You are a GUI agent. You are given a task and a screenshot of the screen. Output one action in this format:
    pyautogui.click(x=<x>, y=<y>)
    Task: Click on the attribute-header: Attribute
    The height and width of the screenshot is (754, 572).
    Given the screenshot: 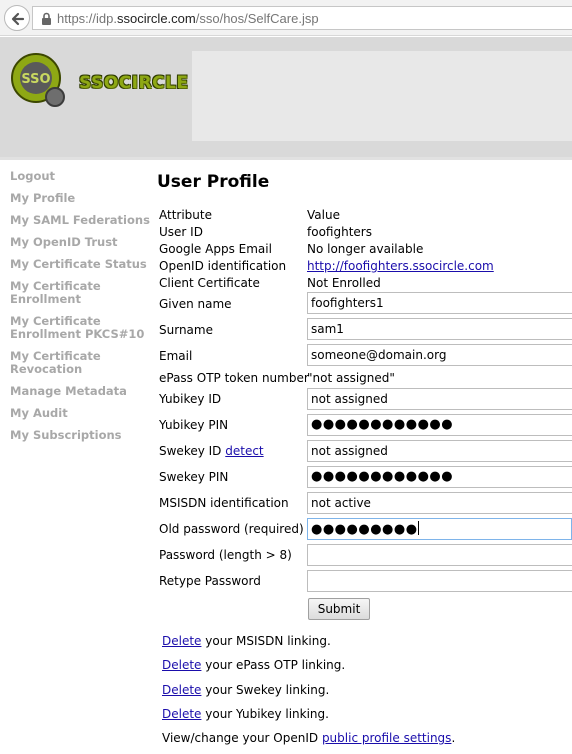 What is the action you would take?
    pyautogui.click(x=185, y=215)
    